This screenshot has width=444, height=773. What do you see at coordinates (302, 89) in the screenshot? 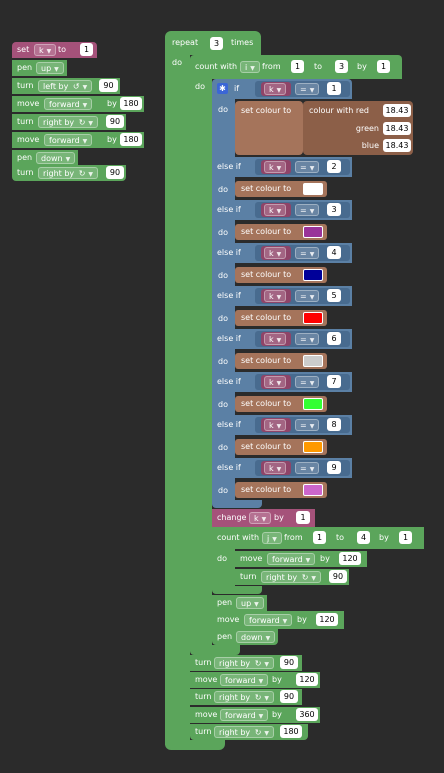
I see `compare-k-block: k ▼ = ▼ 1` at bounding box center [302, 89].